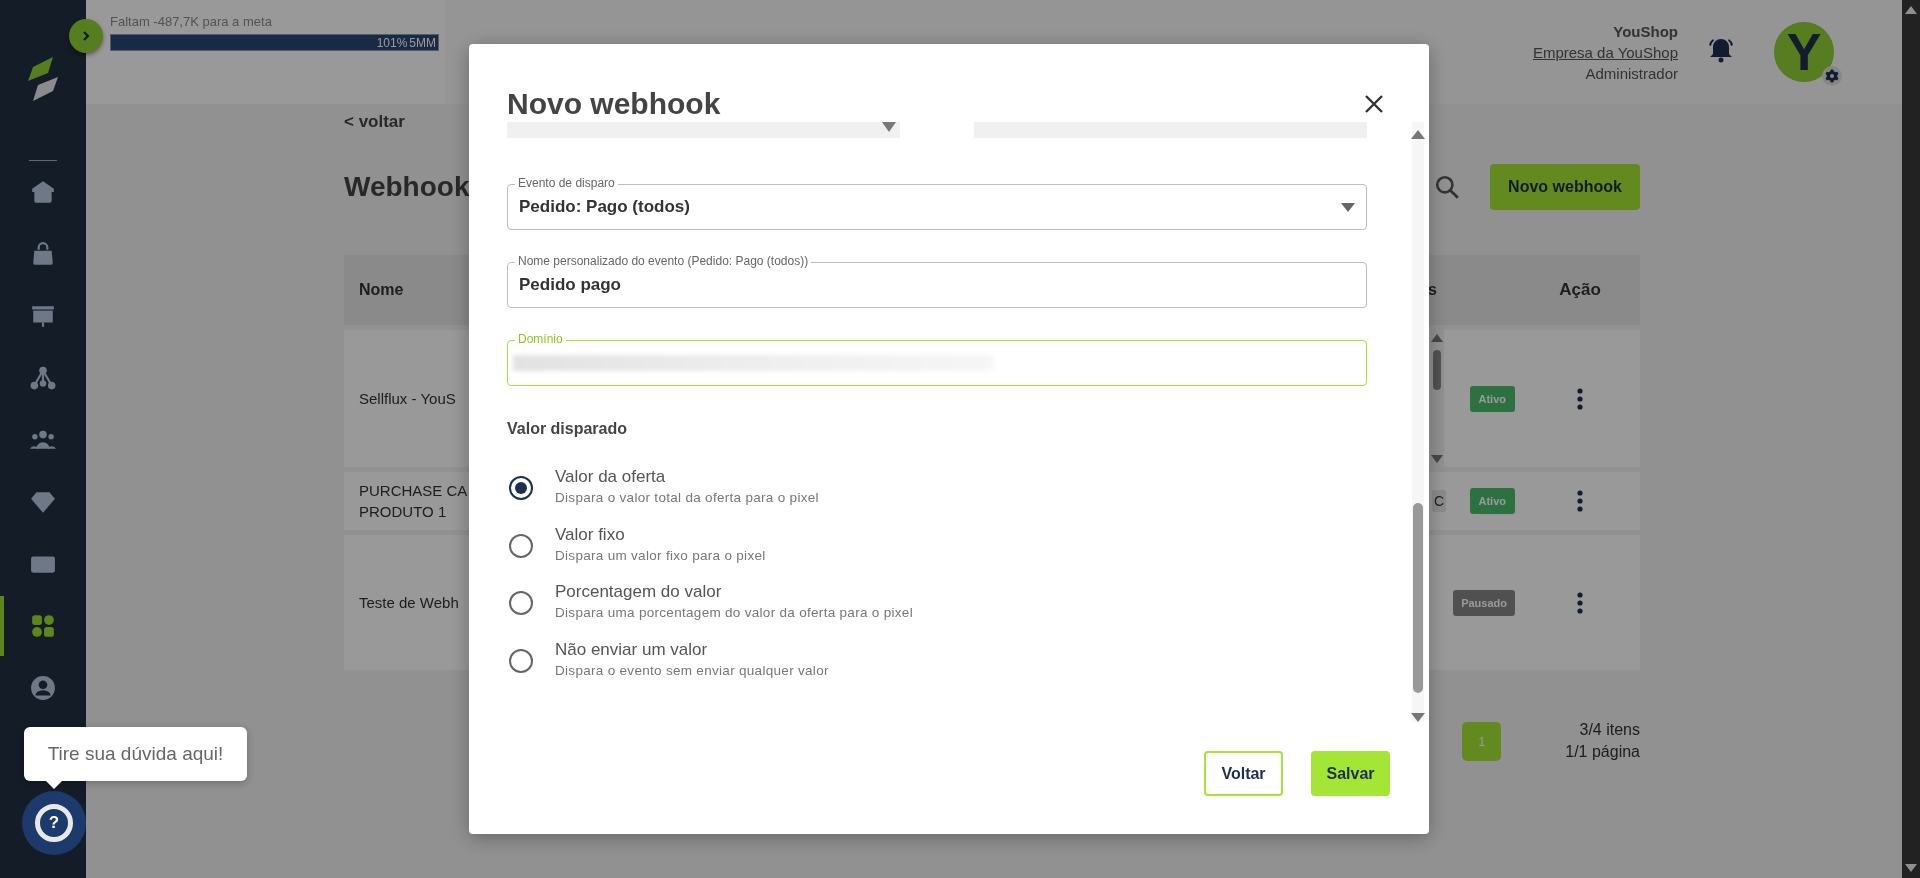  I want to click on field-label: Nome personalizado do evento (Pedido: Pago (todos)), so click(663, 261).